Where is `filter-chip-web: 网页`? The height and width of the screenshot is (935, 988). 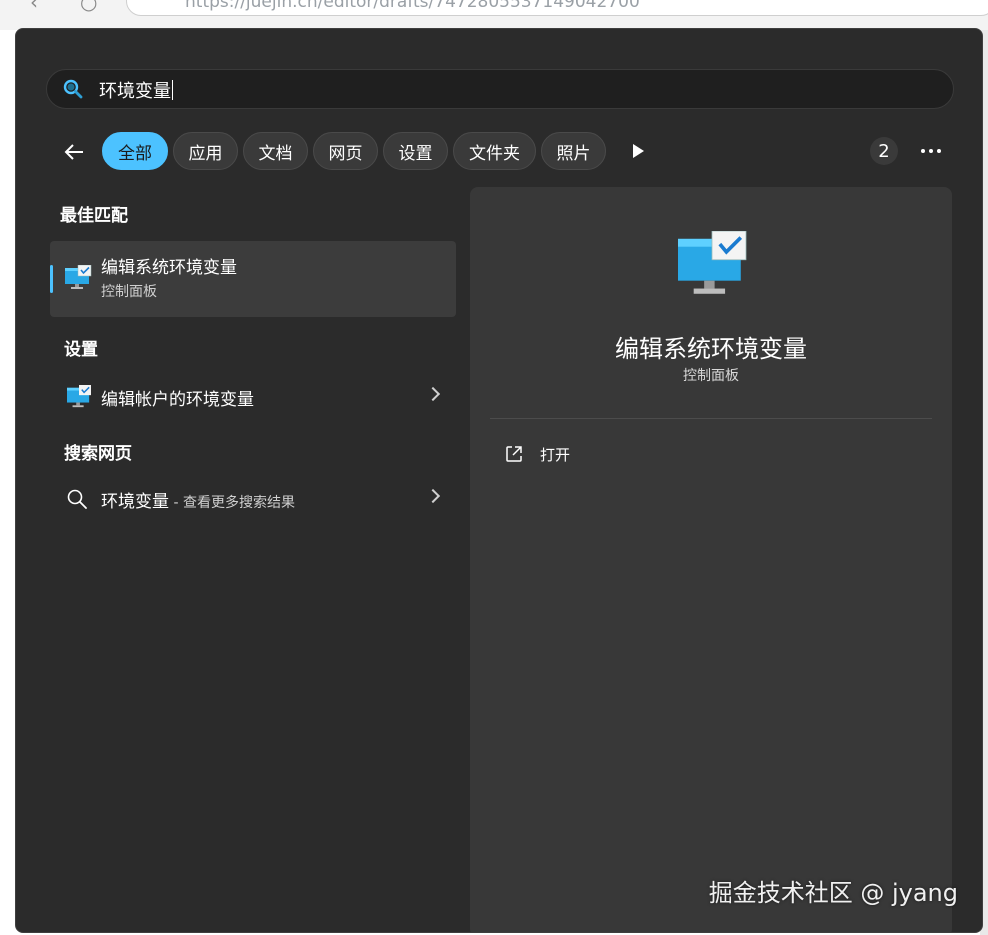
filter-chip-web: 网页 is located at coordinates (345, 151).